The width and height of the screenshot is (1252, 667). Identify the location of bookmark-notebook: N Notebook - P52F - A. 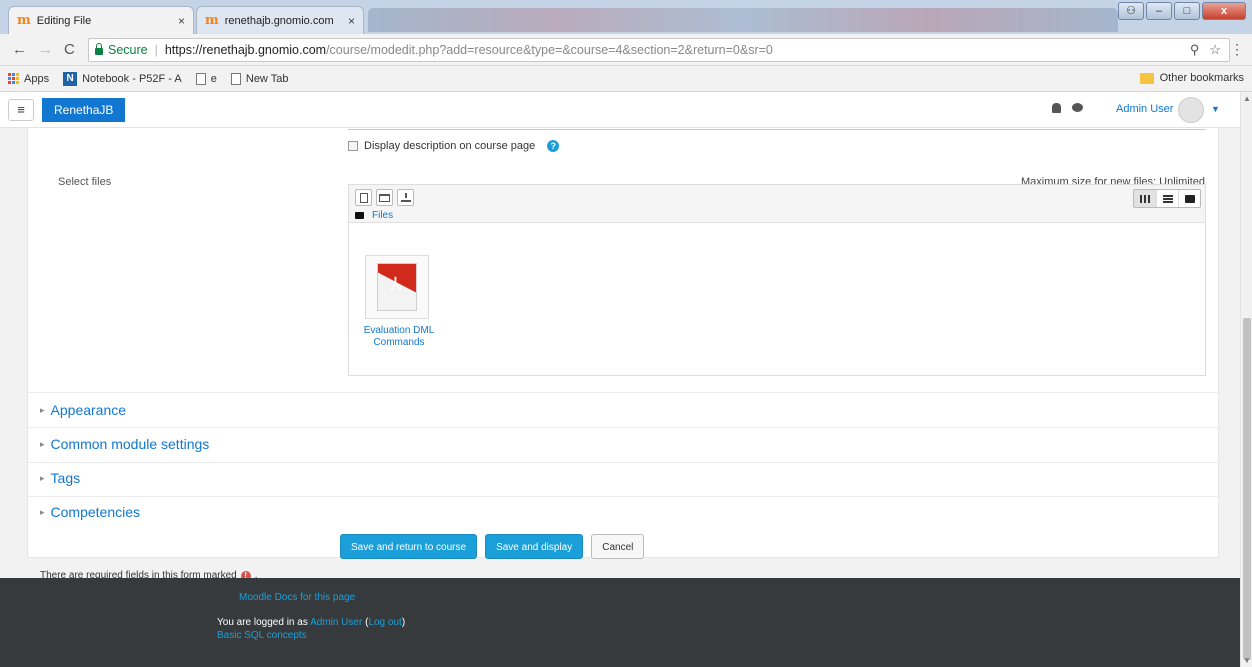
(122, 78).